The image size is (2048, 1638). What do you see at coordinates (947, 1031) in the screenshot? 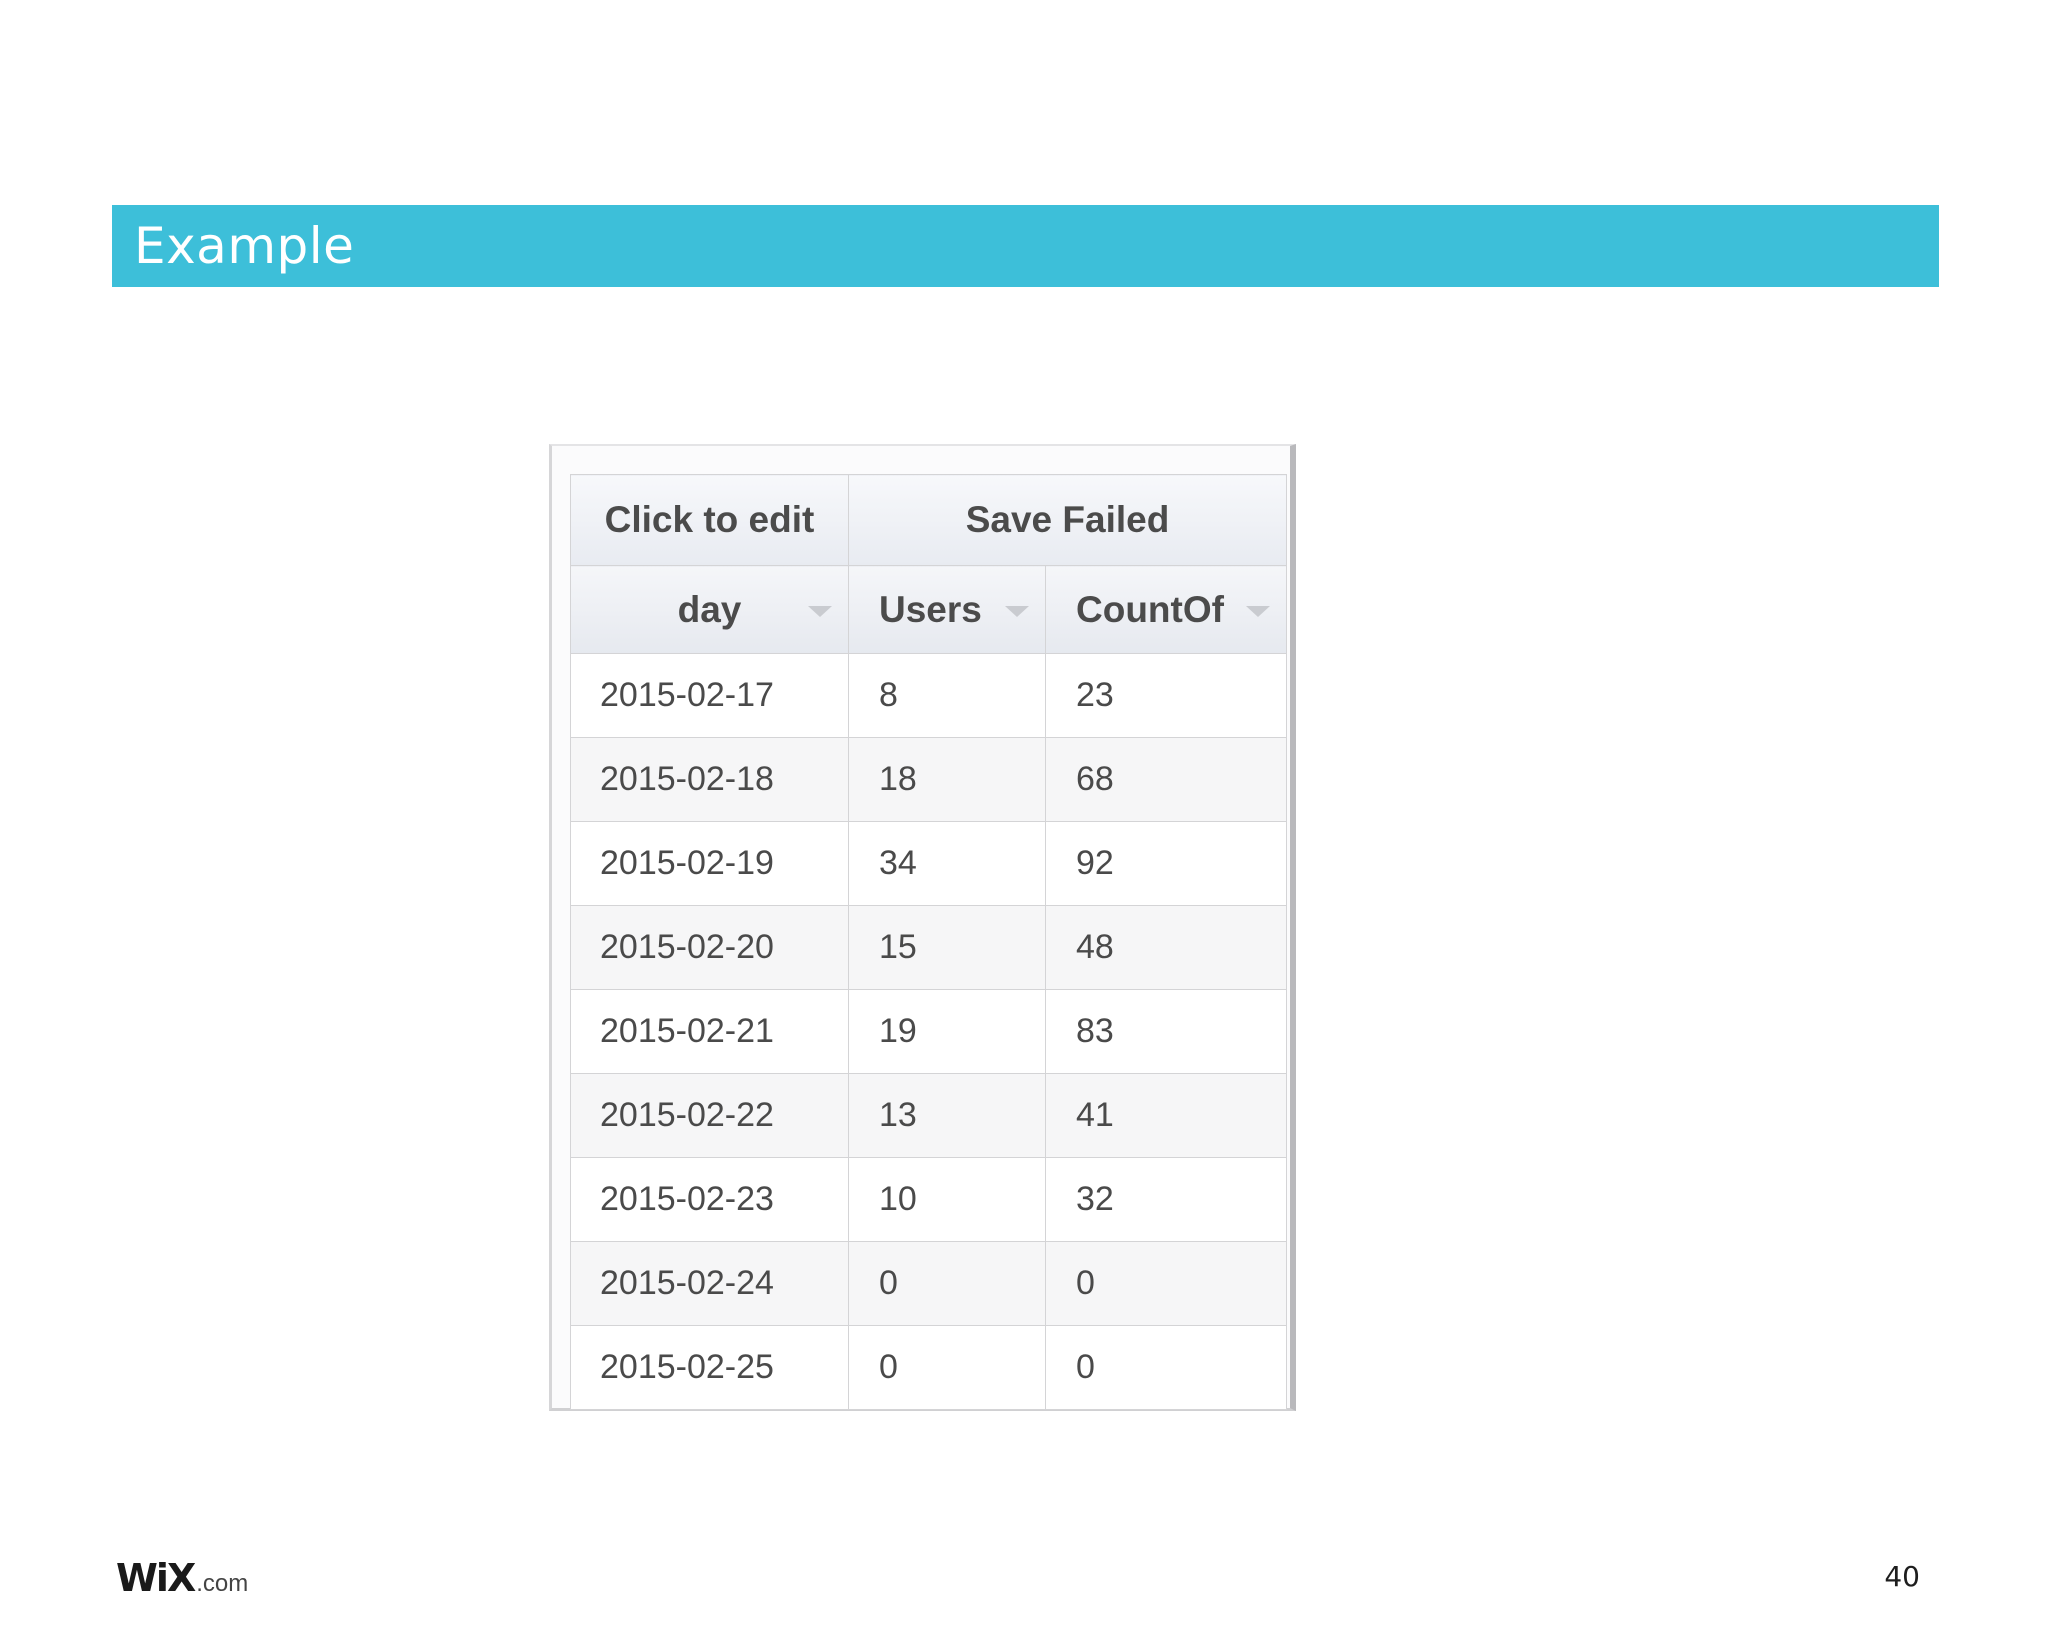
I see `cell-users: 19` at bounding box center [947, 1031].